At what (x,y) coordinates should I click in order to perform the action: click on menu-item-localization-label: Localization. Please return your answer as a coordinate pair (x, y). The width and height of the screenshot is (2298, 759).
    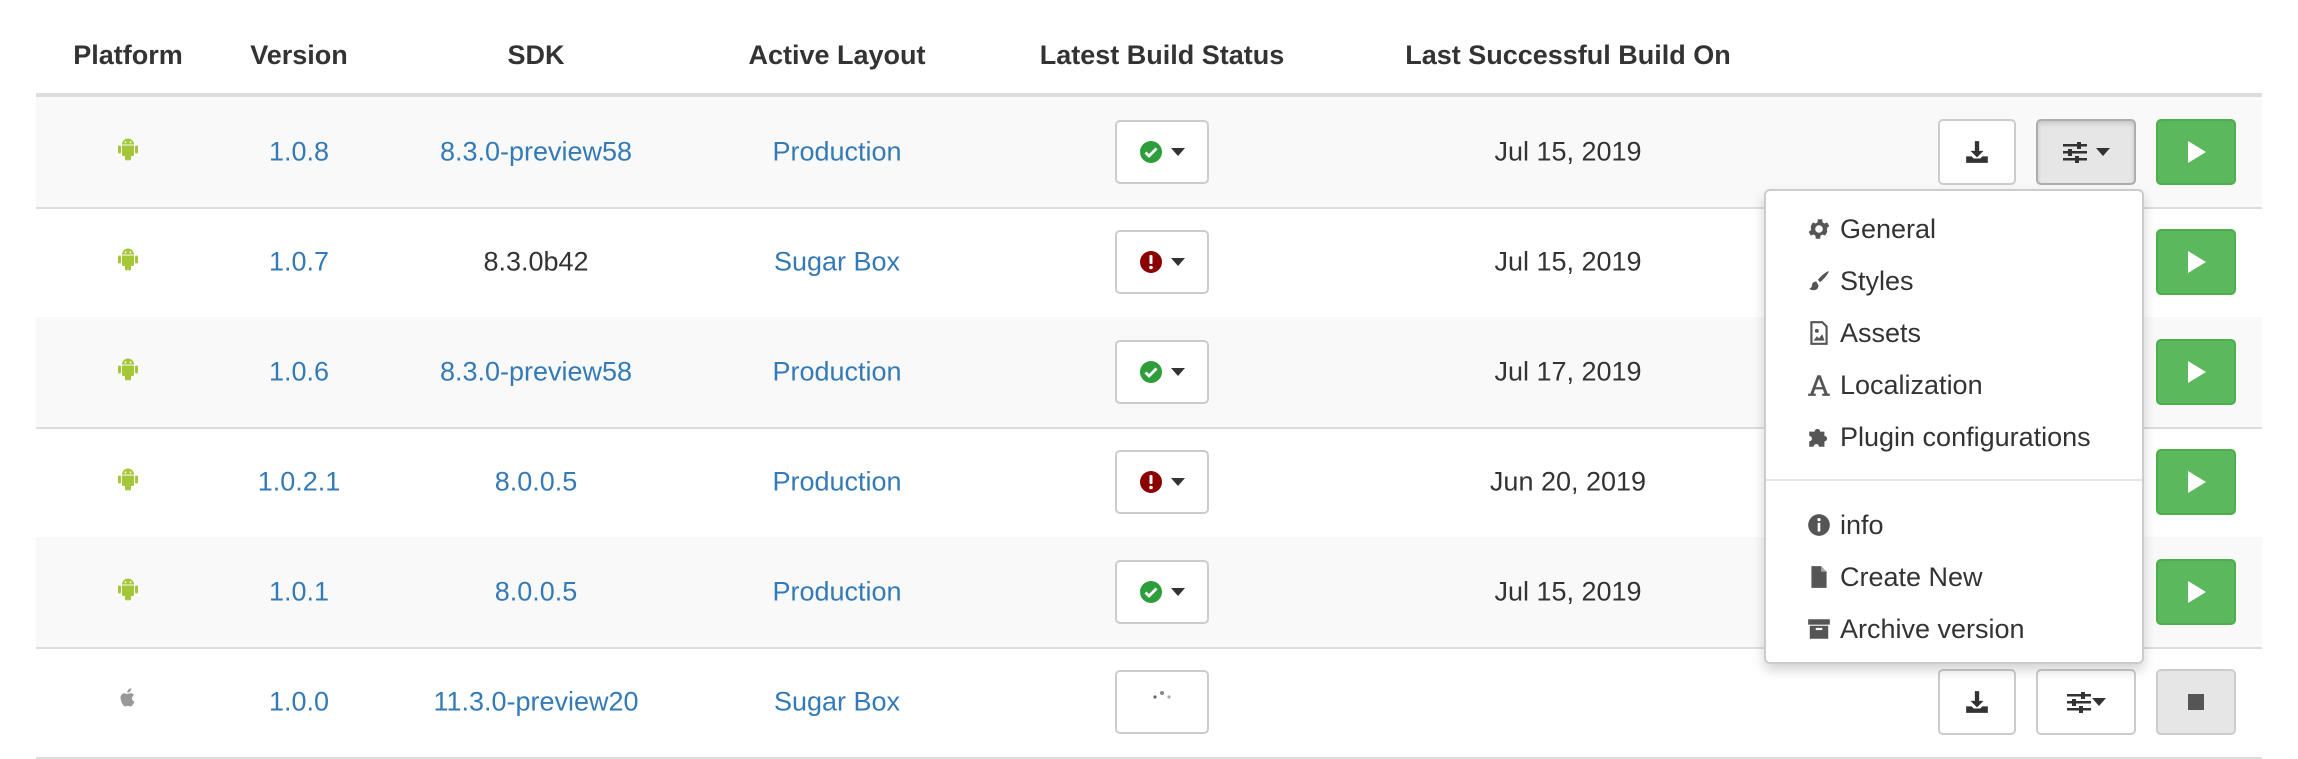
    Looking at the image, I should click on (1911, 384).